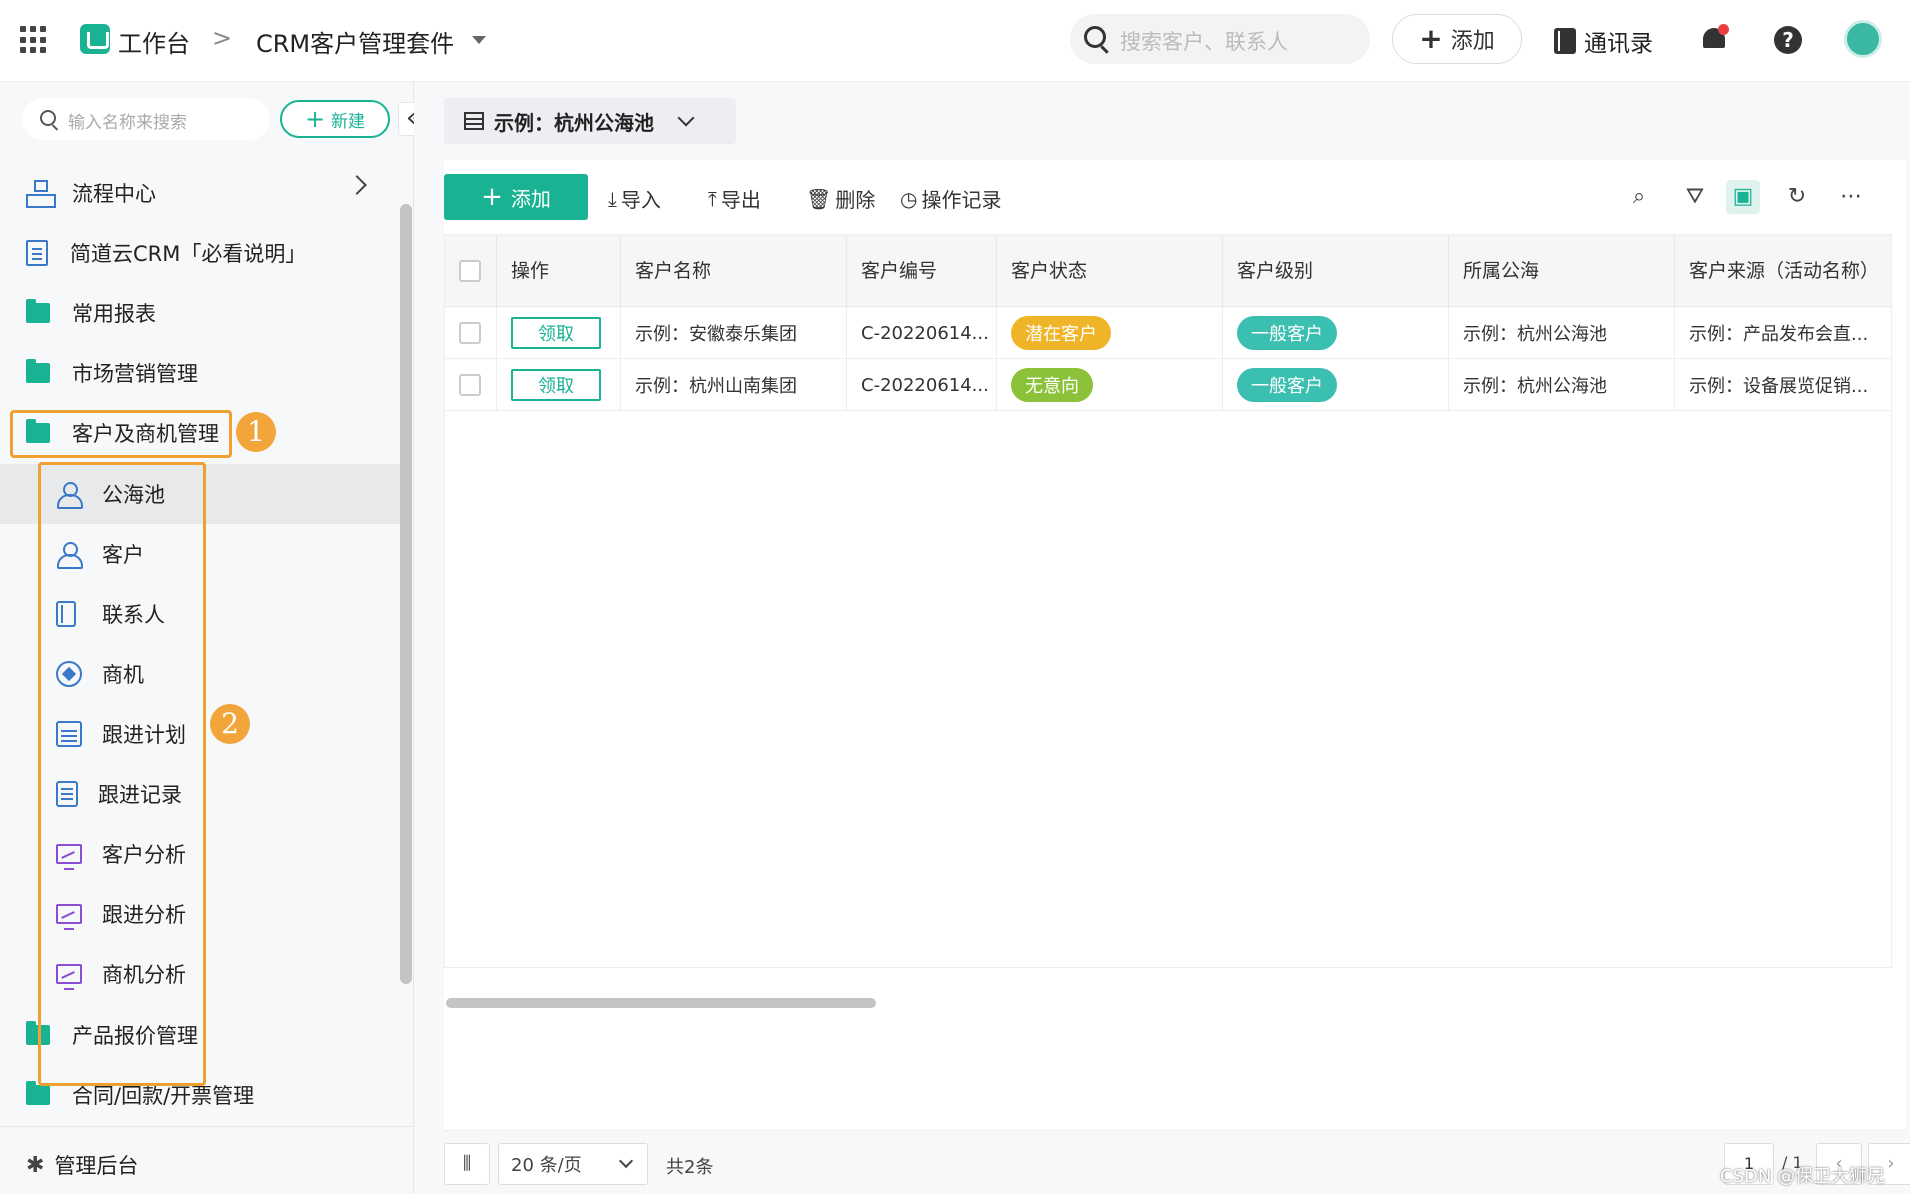  What do you see at coordinates (734, 333) in the screenshot?
I see `customer-name-cell: 示例：安徽泰乐集团` at bounding box center [734, 333].